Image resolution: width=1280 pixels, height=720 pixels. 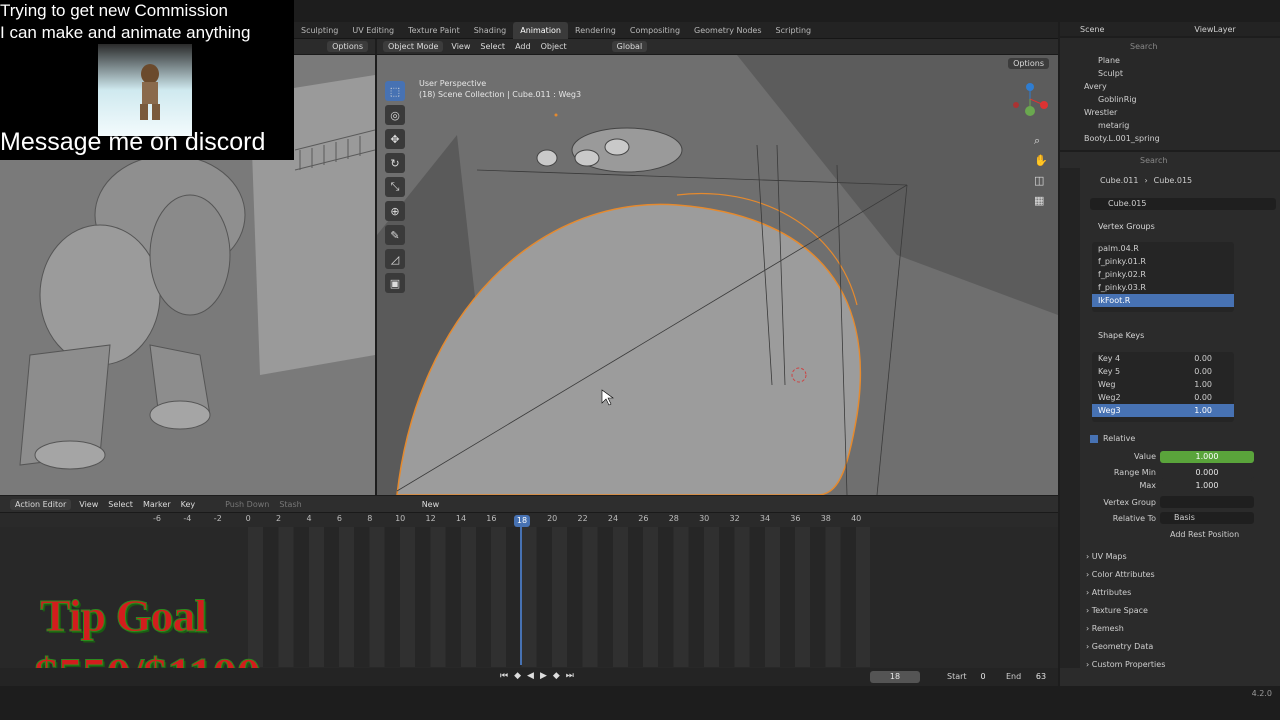 I want to click on next-key-icon: ◆, so click(x=556, y=676).